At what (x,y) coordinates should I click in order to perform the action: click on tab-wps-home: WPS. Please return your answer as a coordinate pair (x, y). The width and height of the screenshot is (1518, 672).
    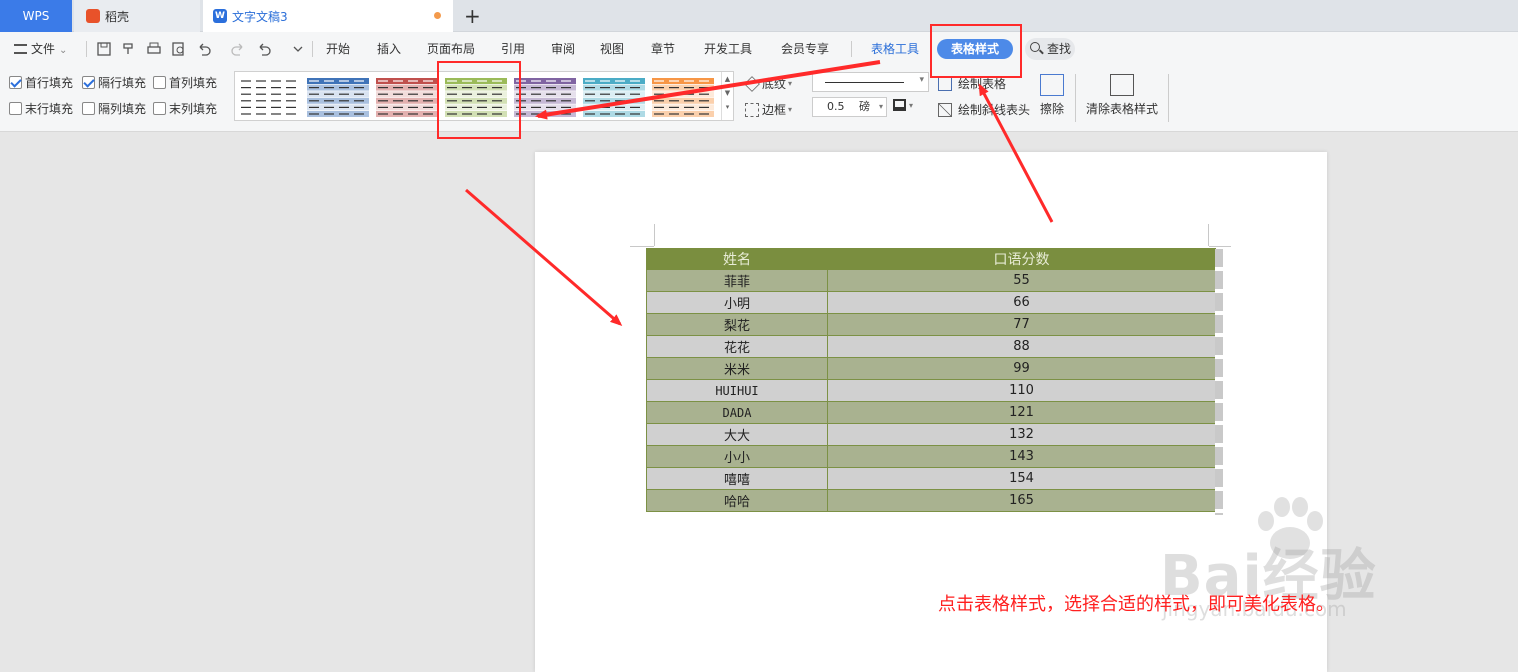
    Looking at the image, I should click on (36, 16).